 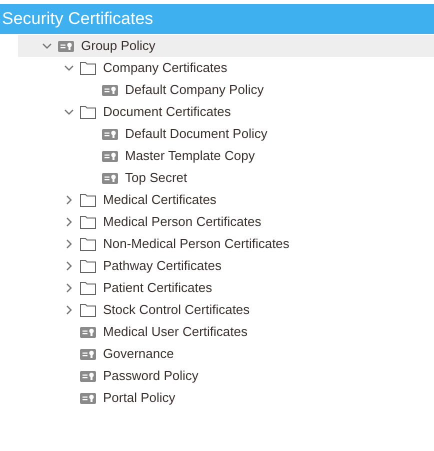 What do you see at coordinates (226, 222) in the screenshot?
I see `tree-item: Medical Person Certificates` at bounding box center [226, 222].